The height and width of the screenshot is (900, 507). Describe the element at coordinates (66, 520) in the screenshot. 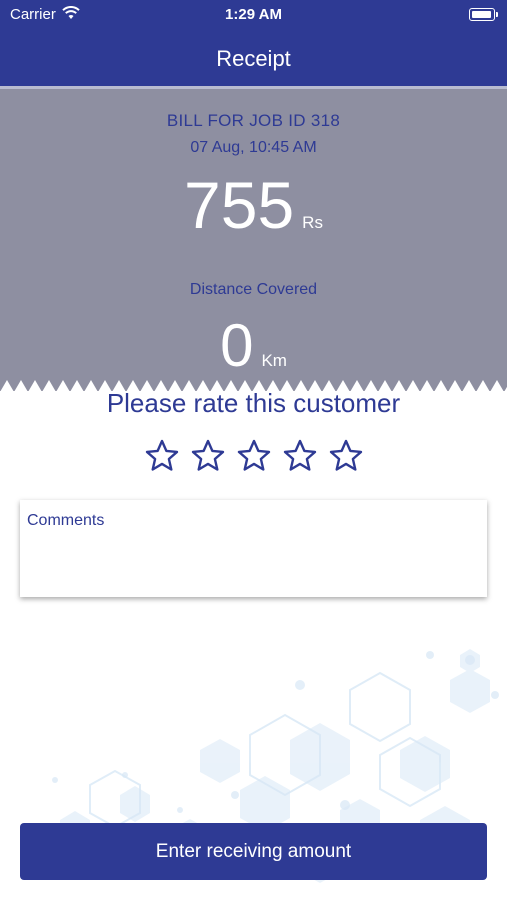

I see `comments-placeholder: Comments` at that location.